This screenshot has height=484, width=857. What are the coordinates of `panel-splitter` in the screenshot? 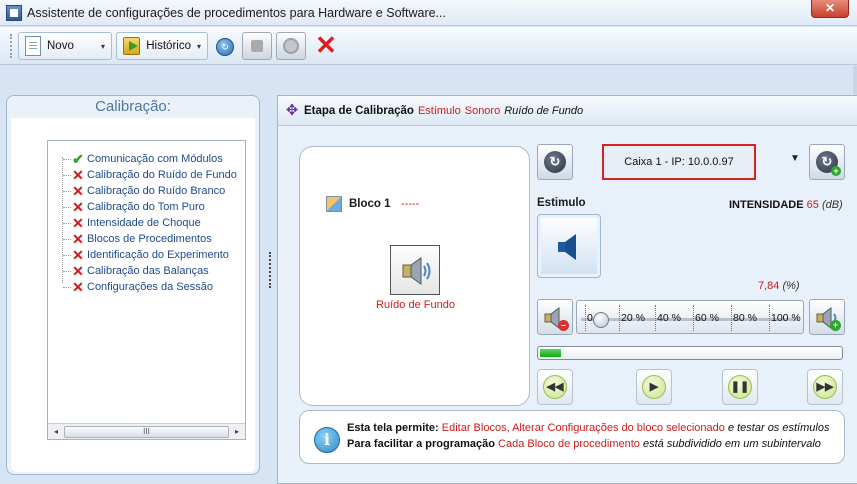 It's located at (270, 288).